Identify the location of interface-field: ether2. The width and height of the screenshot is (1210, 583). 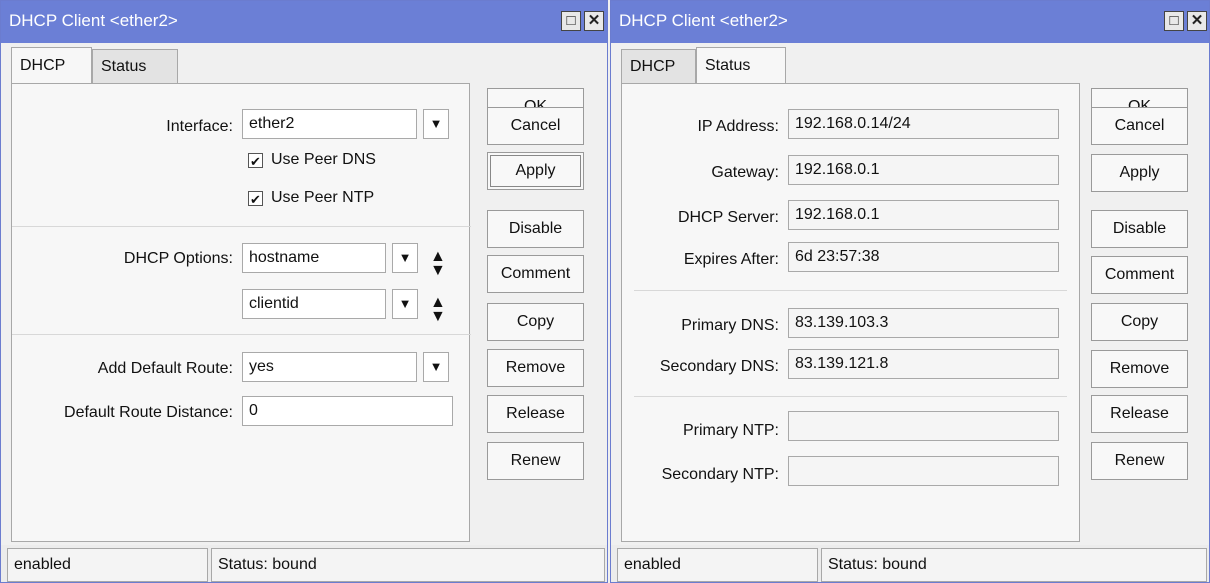
(329, 124).